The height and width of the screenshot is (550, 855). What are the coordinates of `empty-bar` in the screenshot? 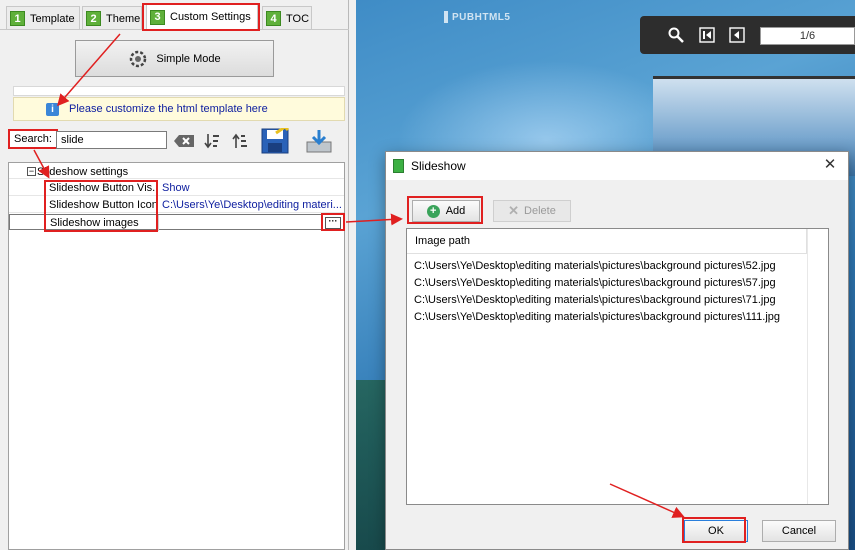 It's located at (179, 91).